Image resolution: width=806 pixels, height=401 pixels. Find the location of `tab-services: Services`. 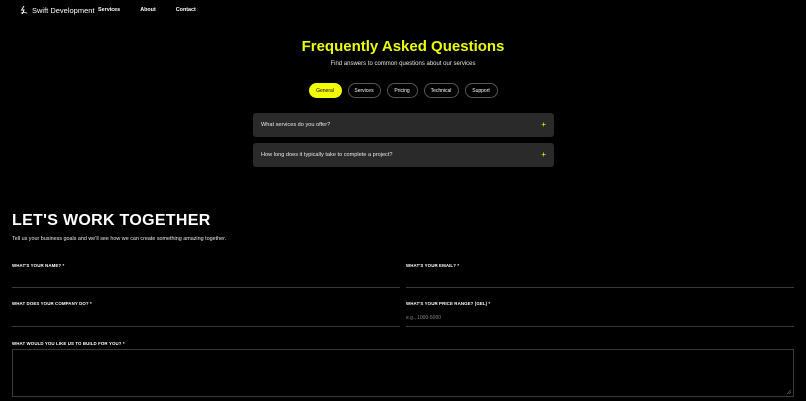

tab-services: Services is located at coordinates (364, 90).